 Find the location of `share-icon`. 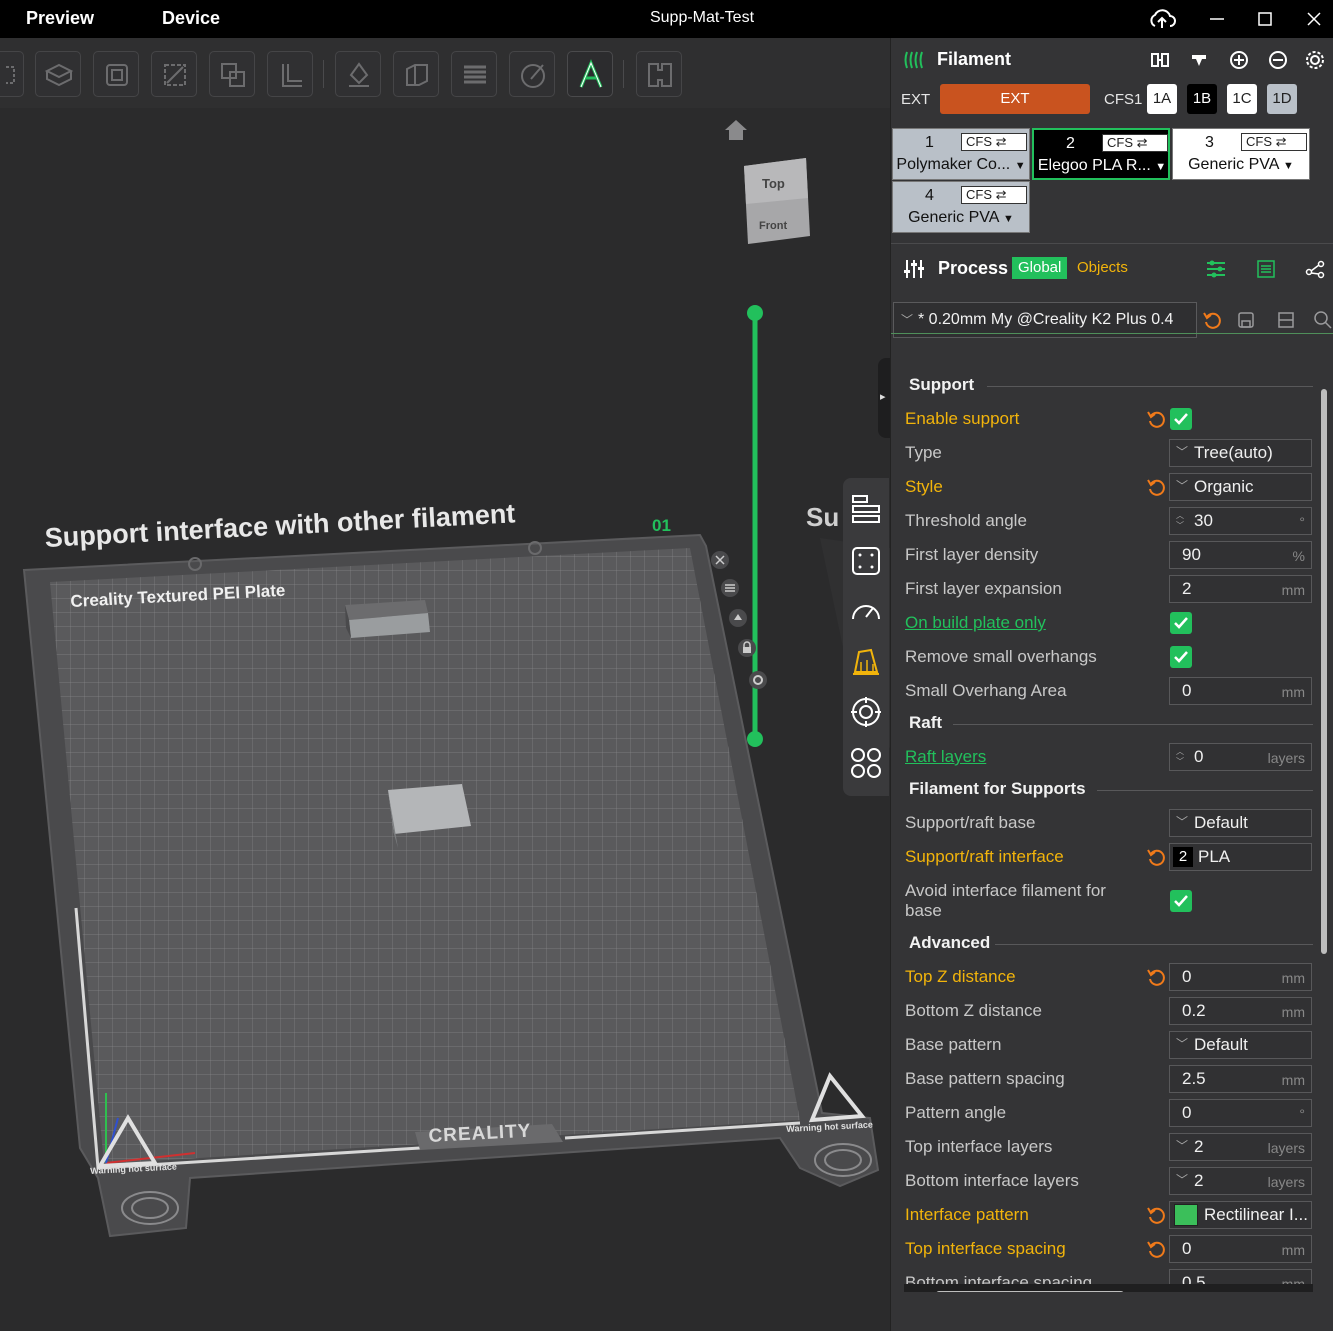

share-icon is located at coordinates (1315, 269).